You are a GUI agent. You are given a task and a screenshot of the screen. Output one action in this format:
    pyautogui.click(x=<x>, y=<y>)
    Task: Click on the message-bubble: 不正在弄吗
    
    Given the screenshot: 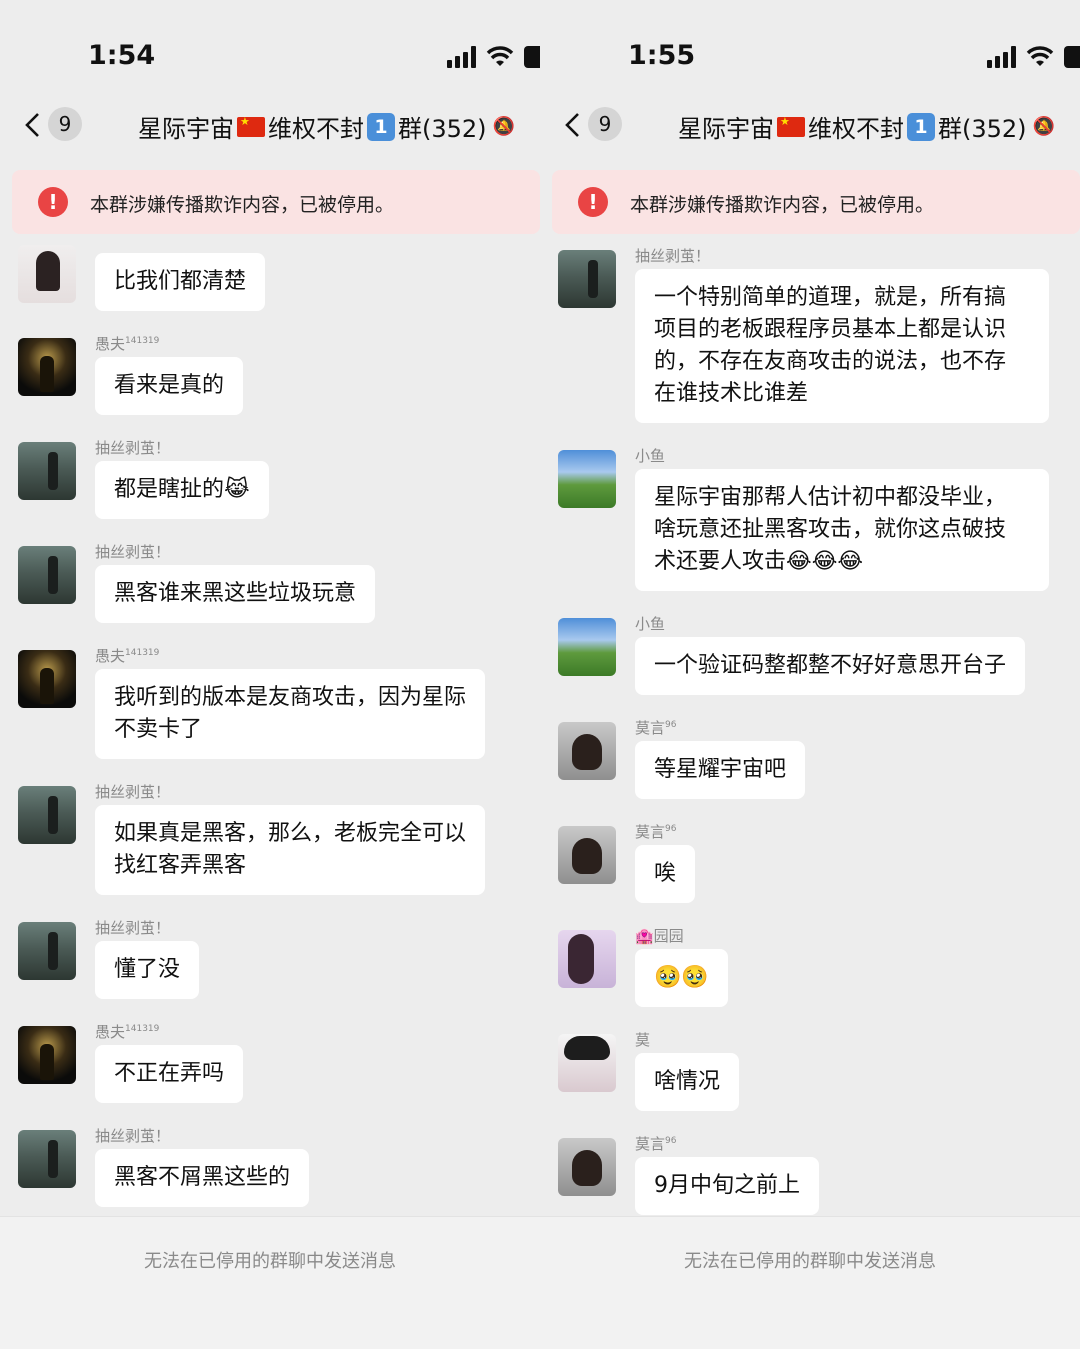 What is the action you would take?
    pyautogui.click(x=169, y=1074)
    